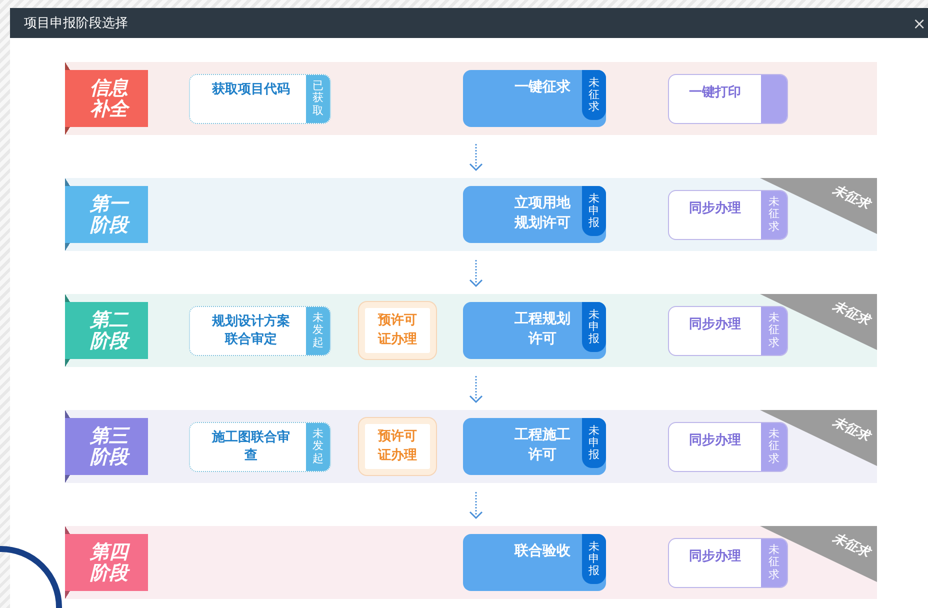 This screenshot has width=928, height=608. Describe the element at coordinates (106, 330) in the screenshot. I see `stage-label: 第二阶段` at that location.